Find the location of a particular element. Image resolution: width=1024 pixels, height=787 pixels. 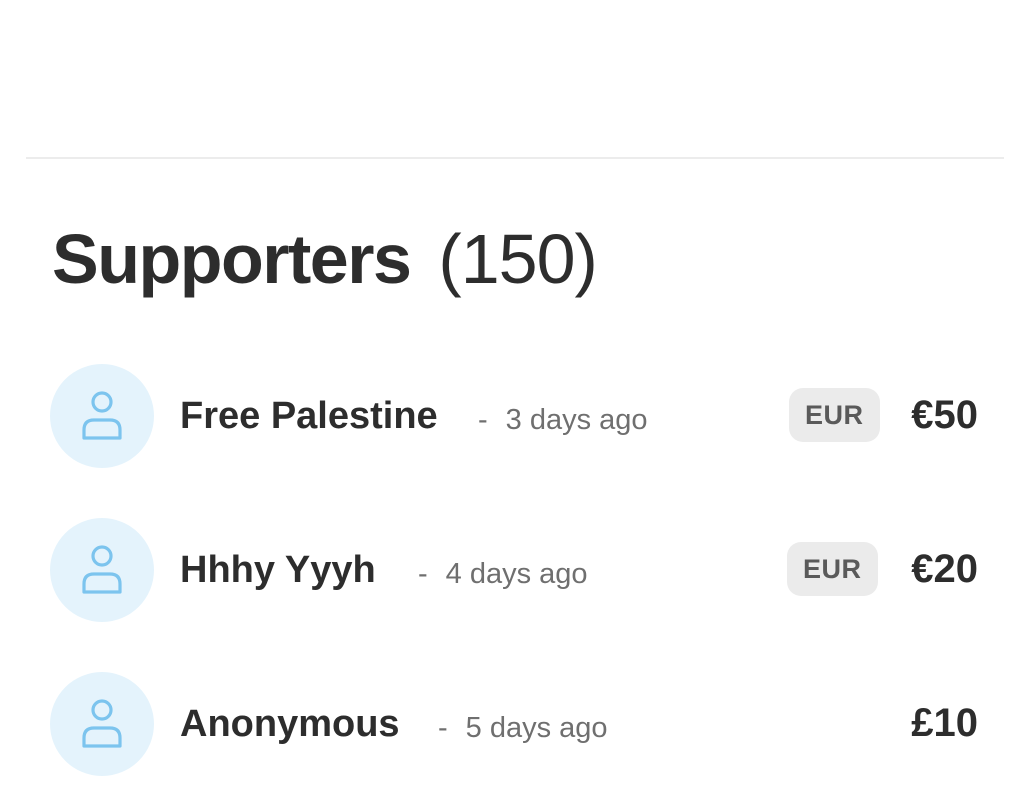

supporter-meta: -4 days ago is located at coordinates (503, 574).